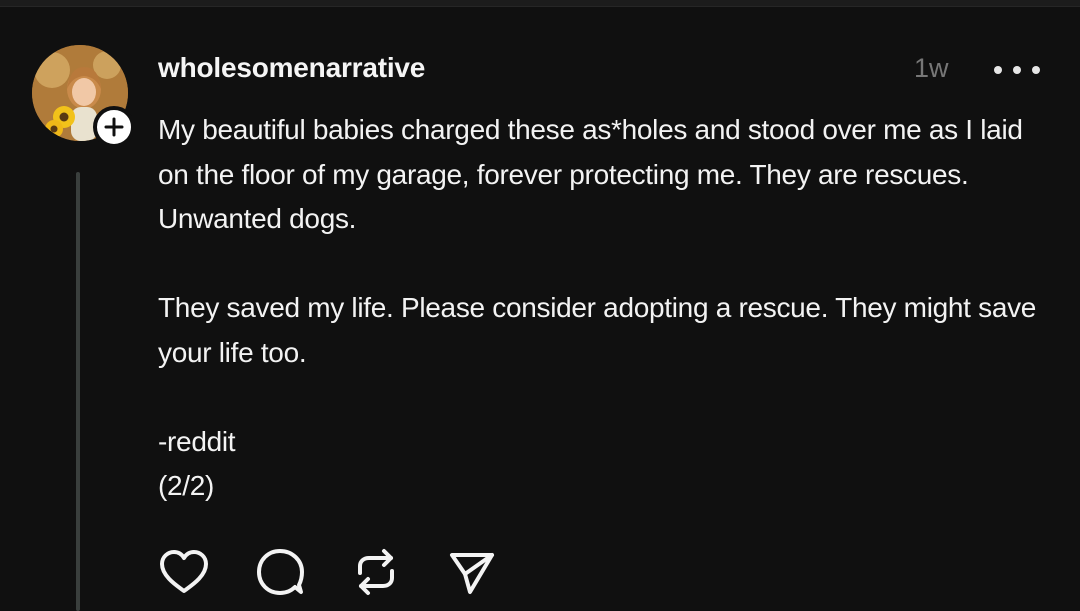  I want to click on plus-icon, so click(114, 127).